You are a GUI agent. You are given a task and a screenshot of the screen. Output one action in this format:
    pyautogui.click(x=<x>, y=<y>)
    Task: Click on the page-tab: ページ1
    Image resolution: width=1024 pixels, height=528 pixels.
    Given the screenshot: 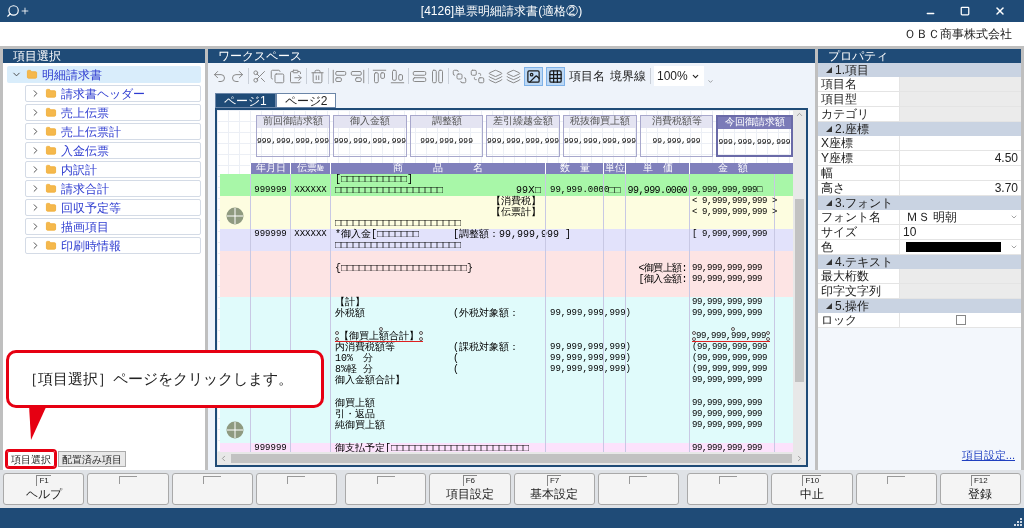 What is the action you would take?
    pyautogui.click(x=245, y=100)
    